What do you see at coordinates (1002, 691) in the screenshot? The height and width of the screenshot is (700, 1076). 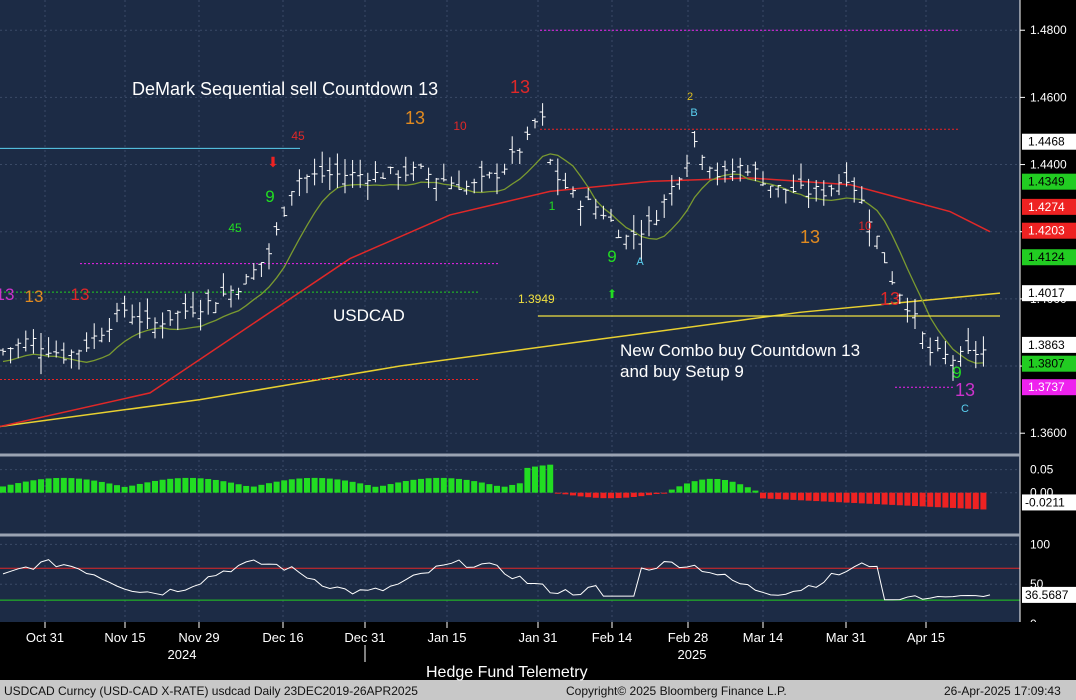 I see `footer-timestamp: 26-Apr-2025 17:09:43` at bounding box center [1002, 691].